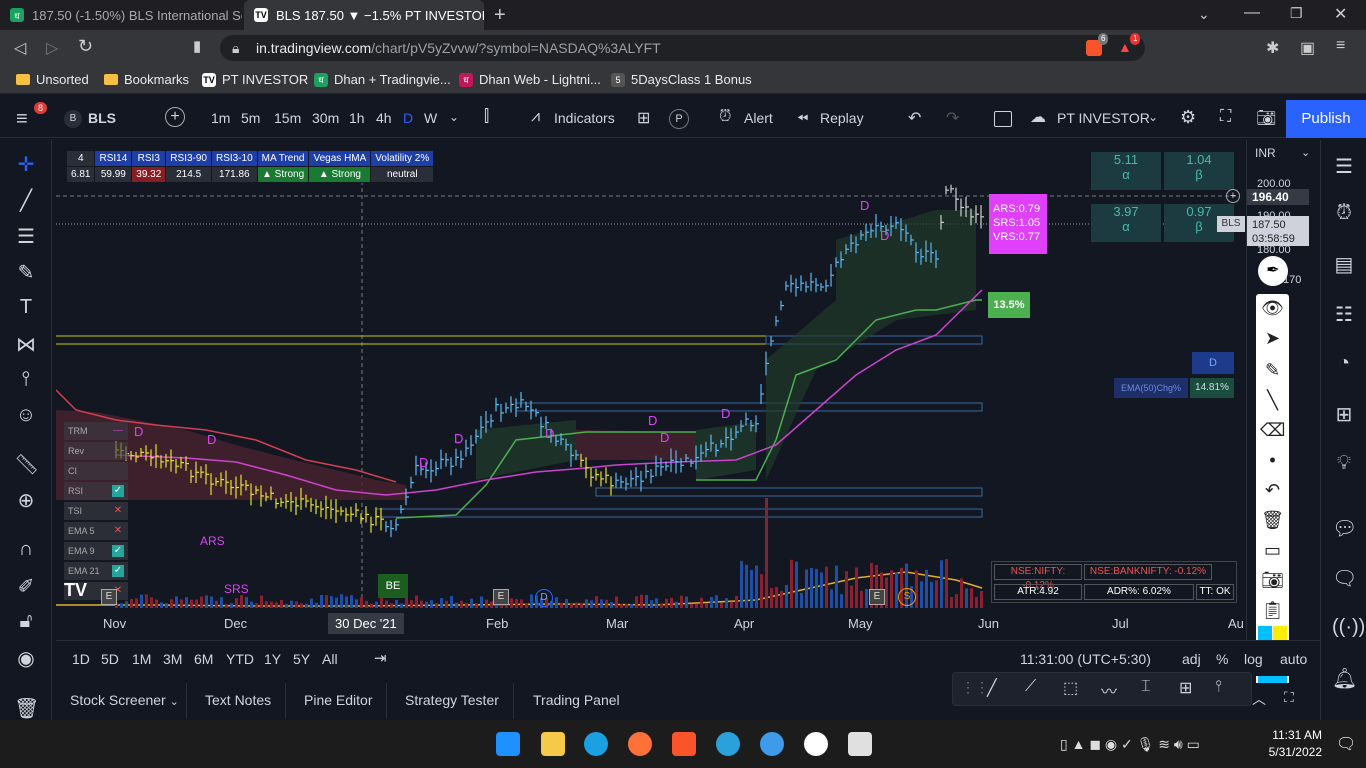 The width and height of the screenshot is (1366, 768). Describe the element at coordinates (1344, 678) in the screenshot. I see `notifications-bell-icon: 🔔︎` at that location.